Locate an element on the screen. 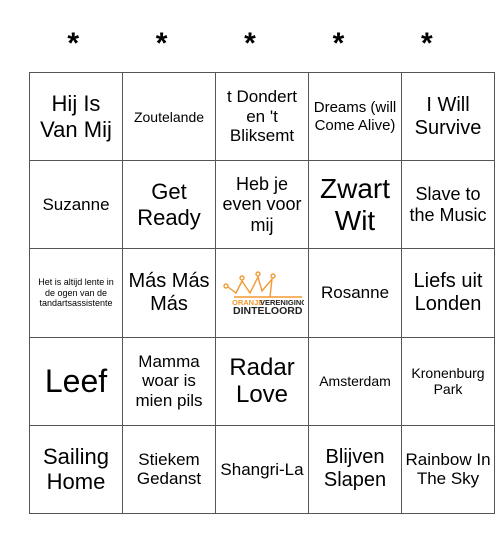 This screenshot has width=500, height=544. bingo-cell: Slave to the Music is located at coordinates (448, 205).